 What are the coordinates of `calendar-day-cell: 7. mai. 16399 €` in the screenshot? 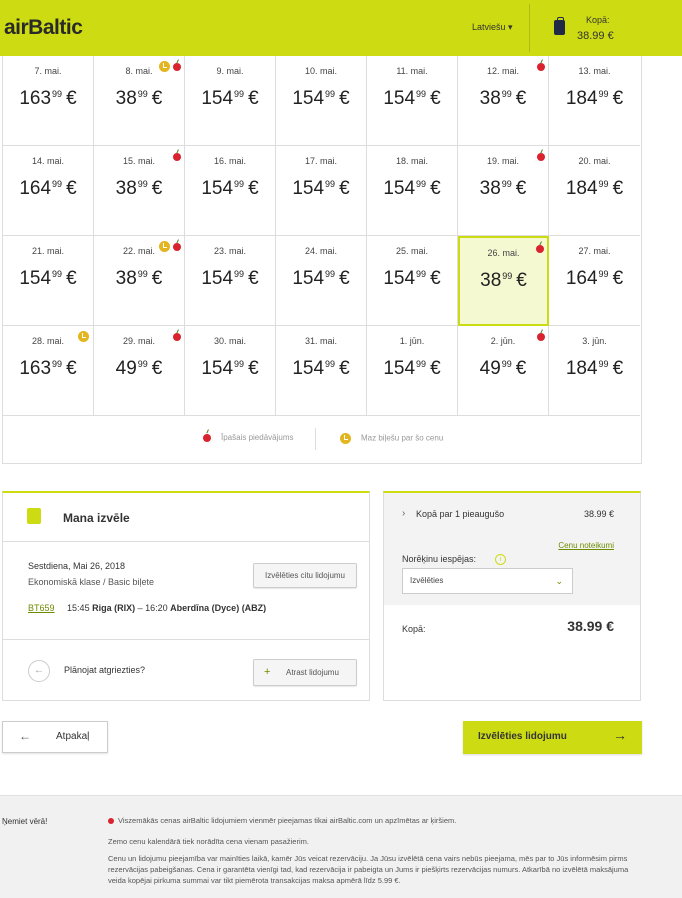 It's located at (48, 101).